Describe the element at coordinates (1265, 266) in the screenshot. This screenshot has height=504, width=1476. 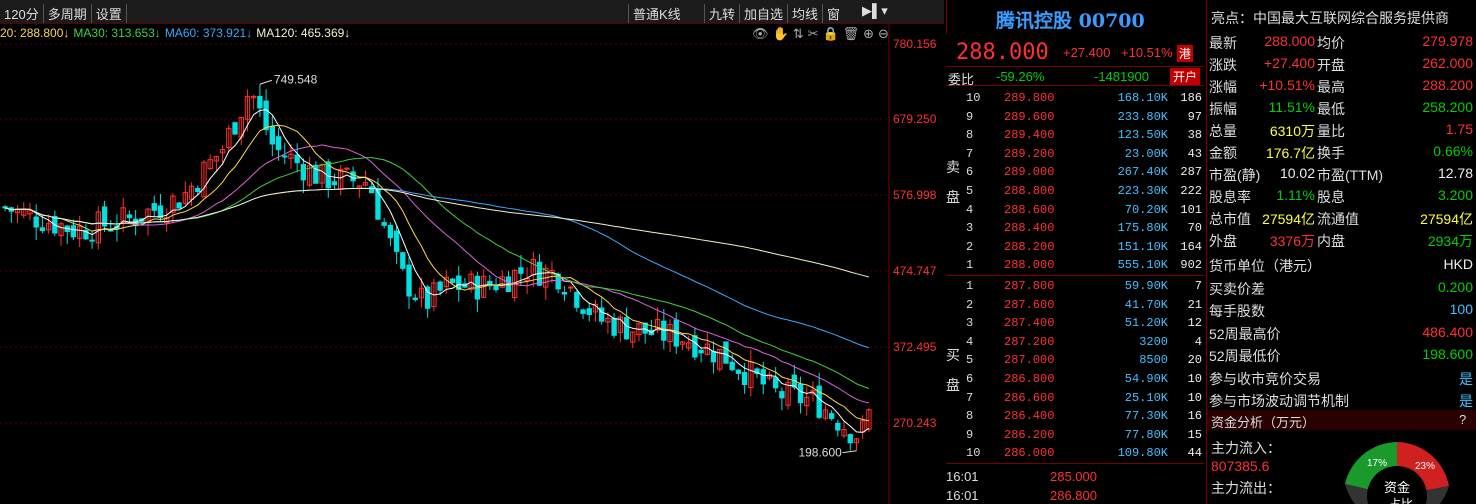
I see `info-label: 货币单位（港元）` at that location.